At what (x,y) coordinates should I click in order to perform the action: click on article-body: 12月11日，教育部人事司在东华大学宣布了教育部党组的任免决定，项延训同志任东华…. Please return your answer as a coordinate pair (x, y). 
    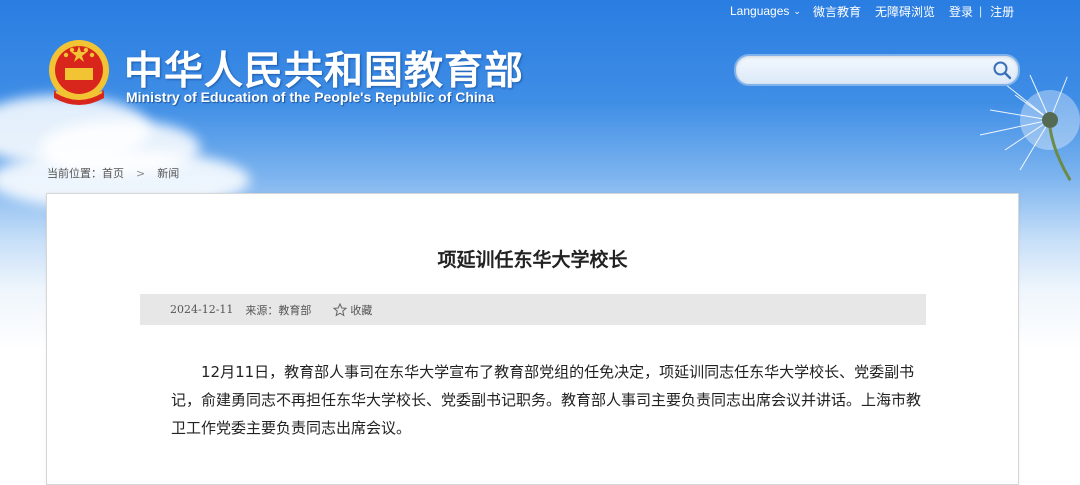
    Looking at the image, I should click on (548, 400).